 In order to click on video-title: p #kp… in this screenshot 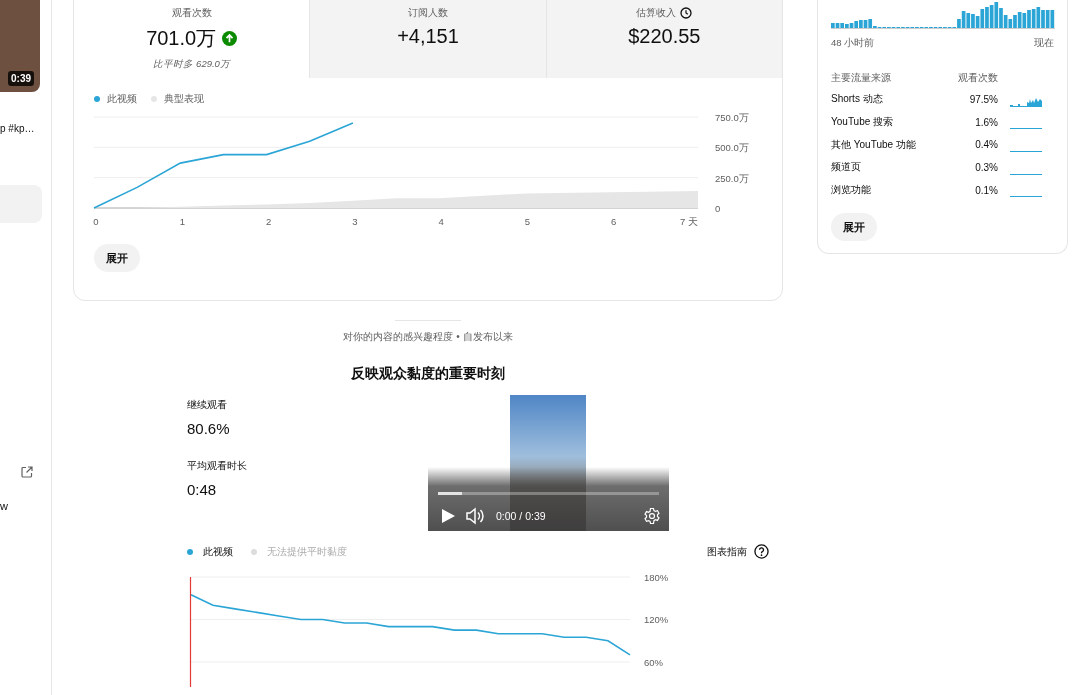, I will do `click(25, 128)`.